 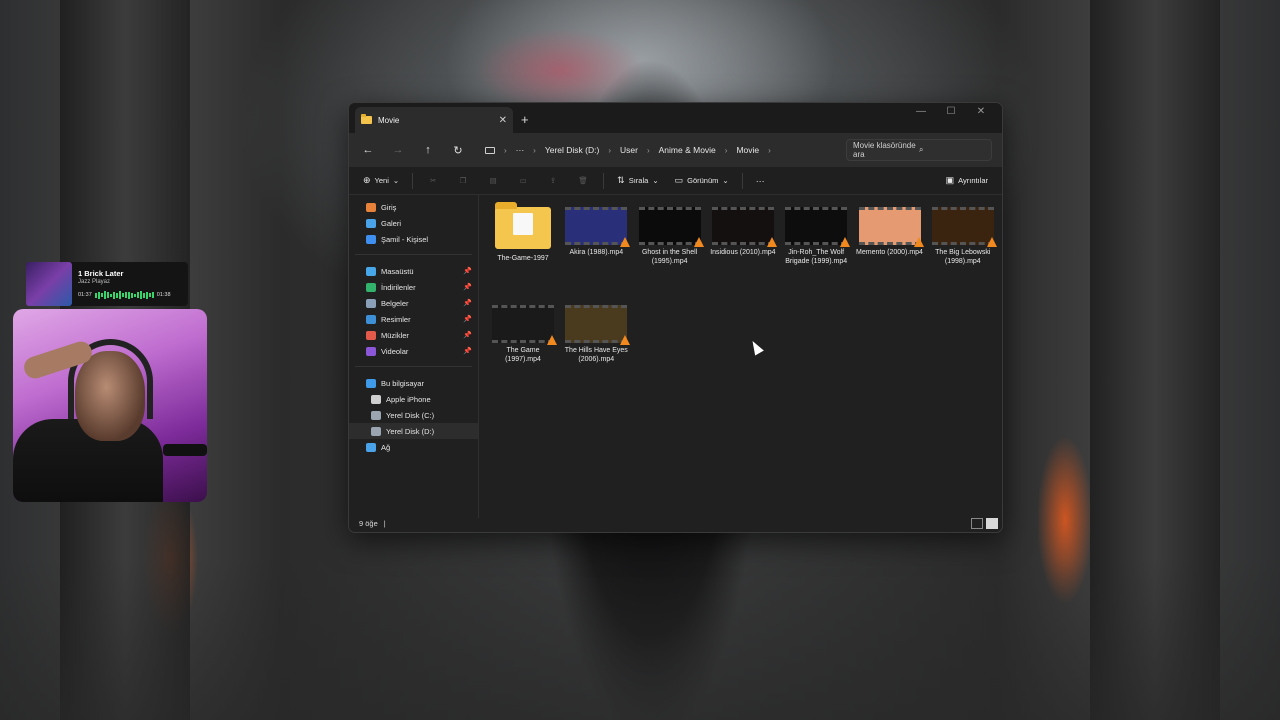 What do you see at coordinates (163, 295) in the screenshot?
I see `time-total: 01:38` at bounding box center [163, 295].